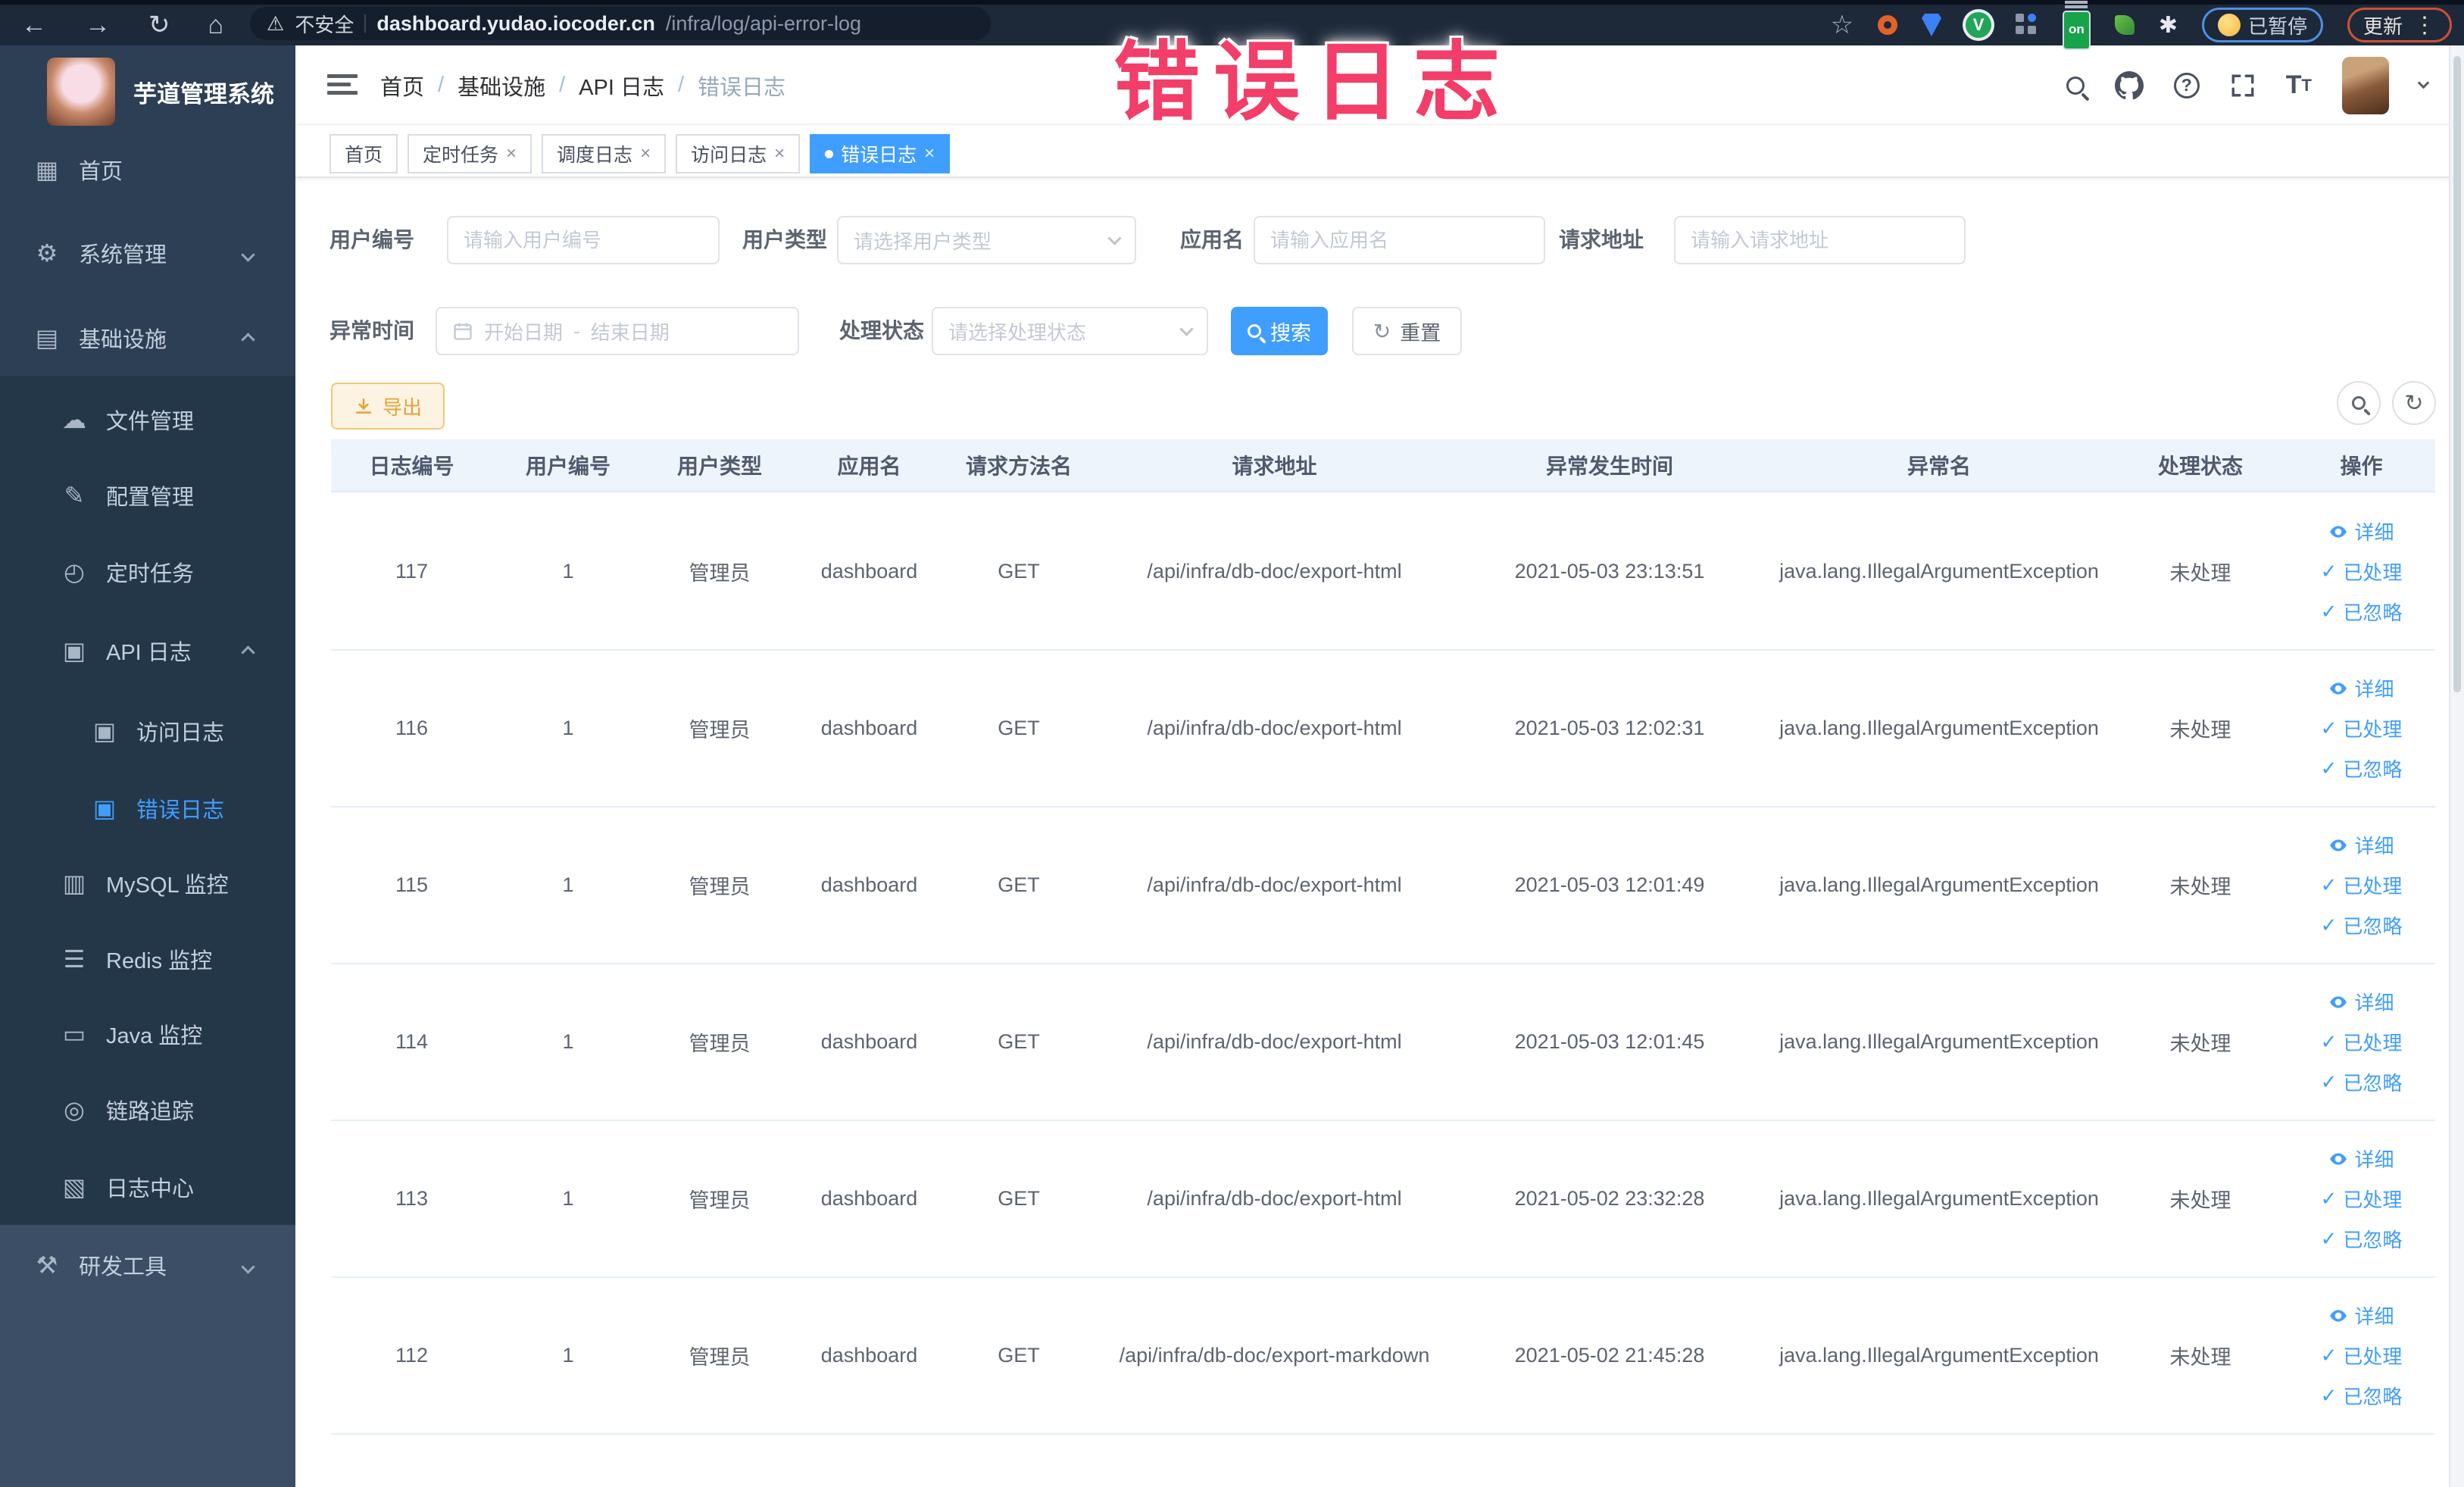 This screenshot has width=2464, height=1487. Describe the element at coordinates (180, 733) in the screenshot. I see `sidebar-item-label: 访问日志` at that location.